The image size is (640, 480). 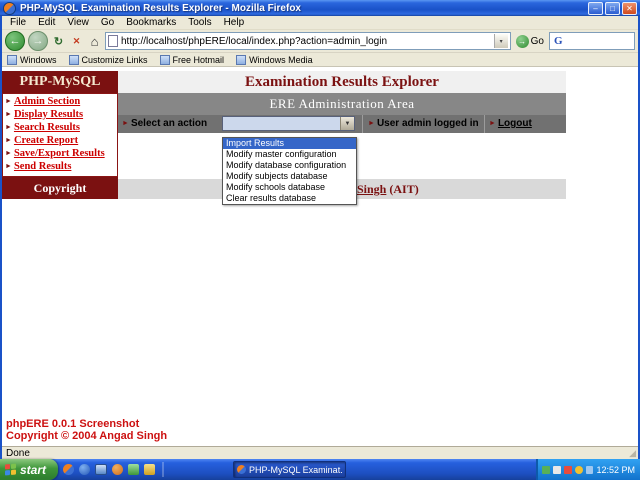 I want to click on quick-launch-internet-icon, so click(x=84, y=469).